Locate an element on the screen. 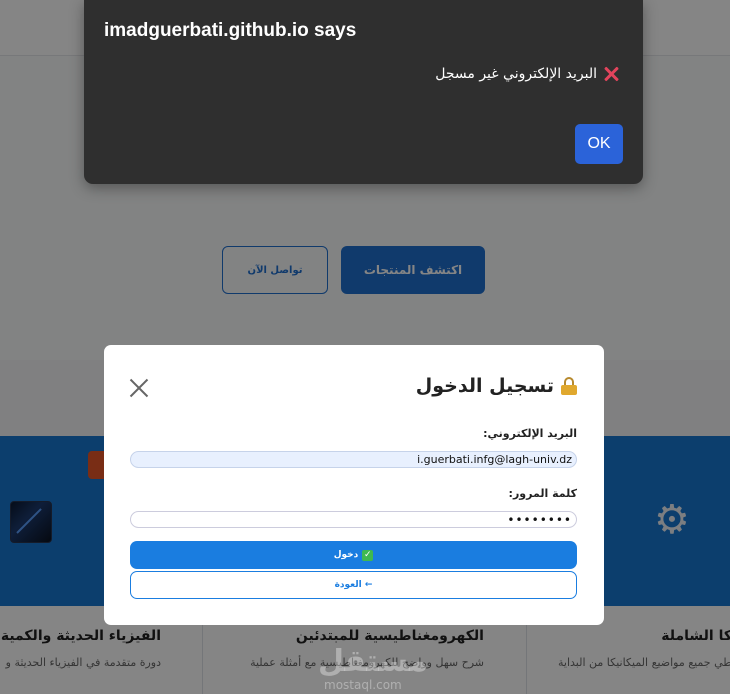 The width and height of the screenshot is (730, 694). ok-button: OK is located at coordinates (599, 144).